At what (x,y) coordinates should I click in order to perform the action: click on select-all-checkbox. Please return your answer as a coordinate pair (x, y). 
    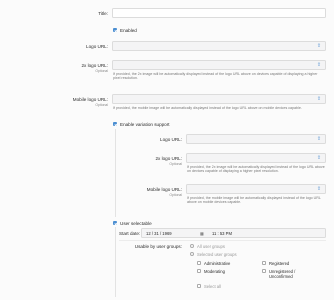
    Looking at the image, I should click on (199, 285).